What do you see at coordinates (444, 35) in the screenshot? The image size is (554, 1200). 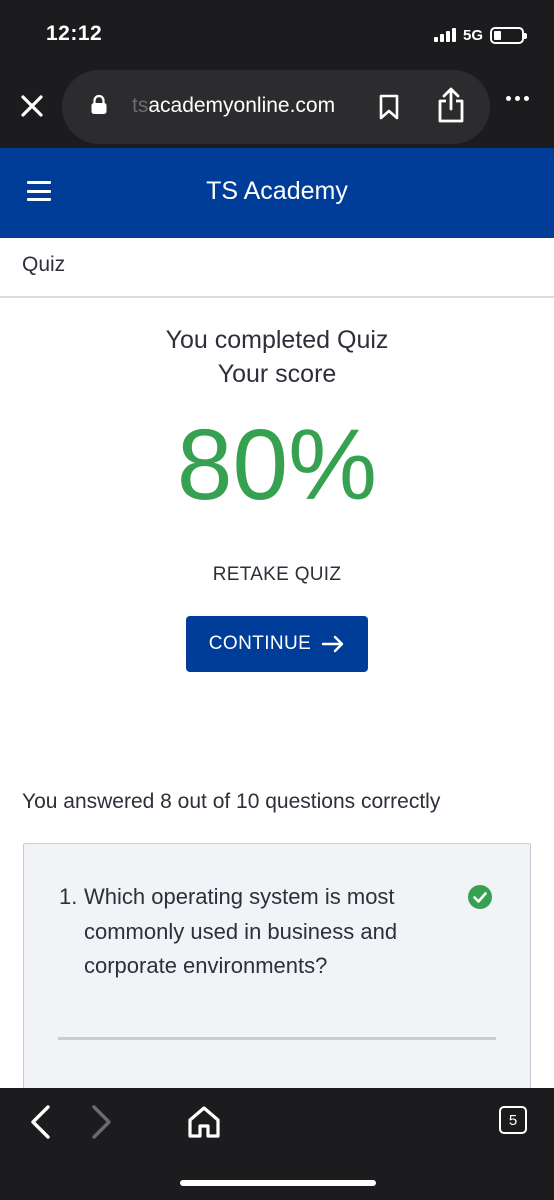 I see `signal-icon` at bounding box center [444, 35].